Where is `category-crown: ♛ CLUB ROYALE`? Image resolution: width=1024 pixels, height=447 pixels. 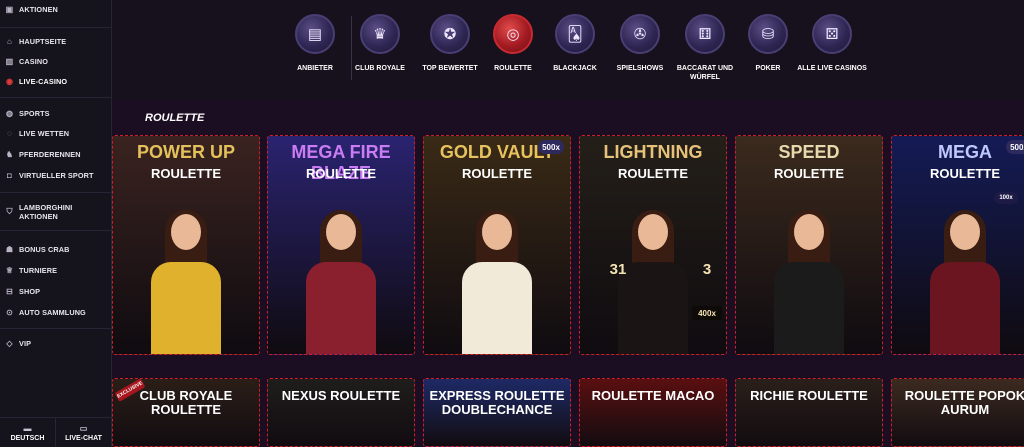 category-crown: ♛ CLUB ROYALE is located at coordinates (380, 43).